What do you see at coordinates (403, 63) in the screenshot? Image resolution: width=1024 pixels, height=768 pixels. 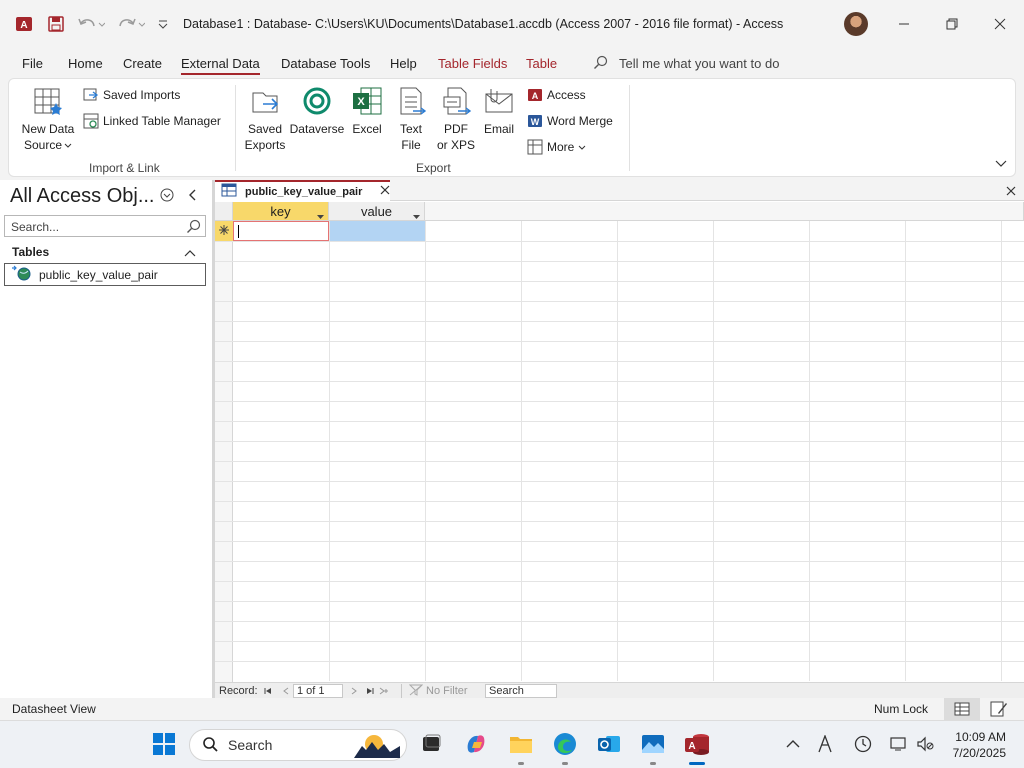 I see `tab-help: Help` at bounding box center [403, 63].